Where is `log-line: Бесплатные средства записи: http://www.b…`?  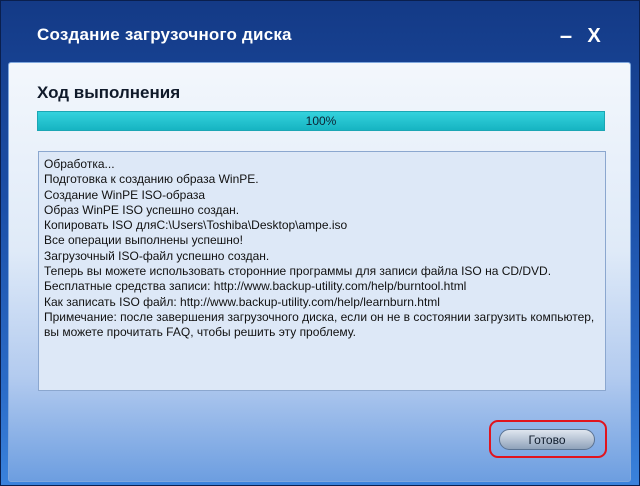
log-line: Бесплатные средства записи: http://www.b… is located at coordinates (255, 286).